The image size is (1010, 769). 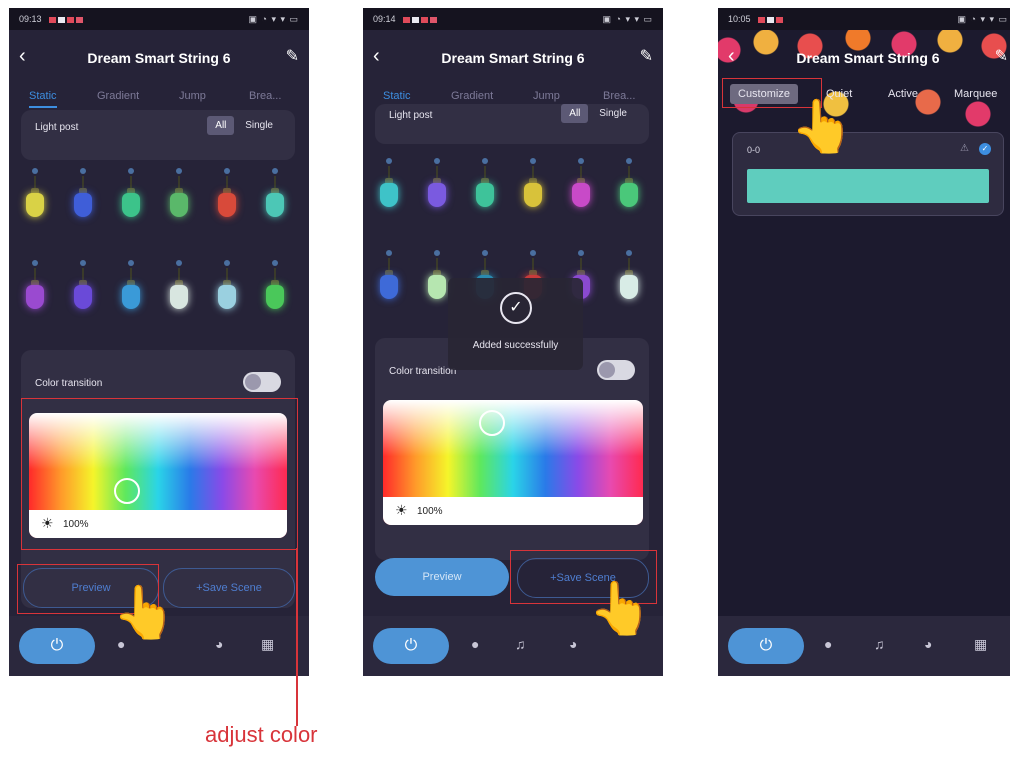 I want to click on selected-check-icon: ✓, so click(x=985, y=149).